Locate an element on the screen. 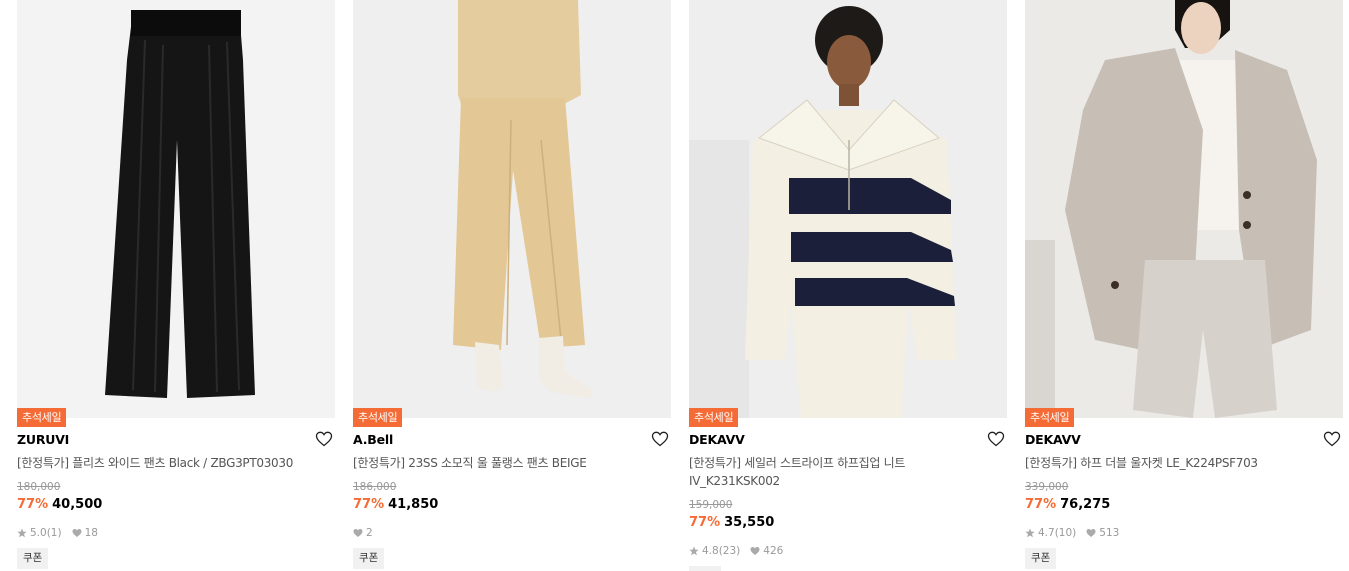 The width and height of the screenshot is (1349, 571). sale-price-row: 77% 35,550 is located at coordinates (731, 523).